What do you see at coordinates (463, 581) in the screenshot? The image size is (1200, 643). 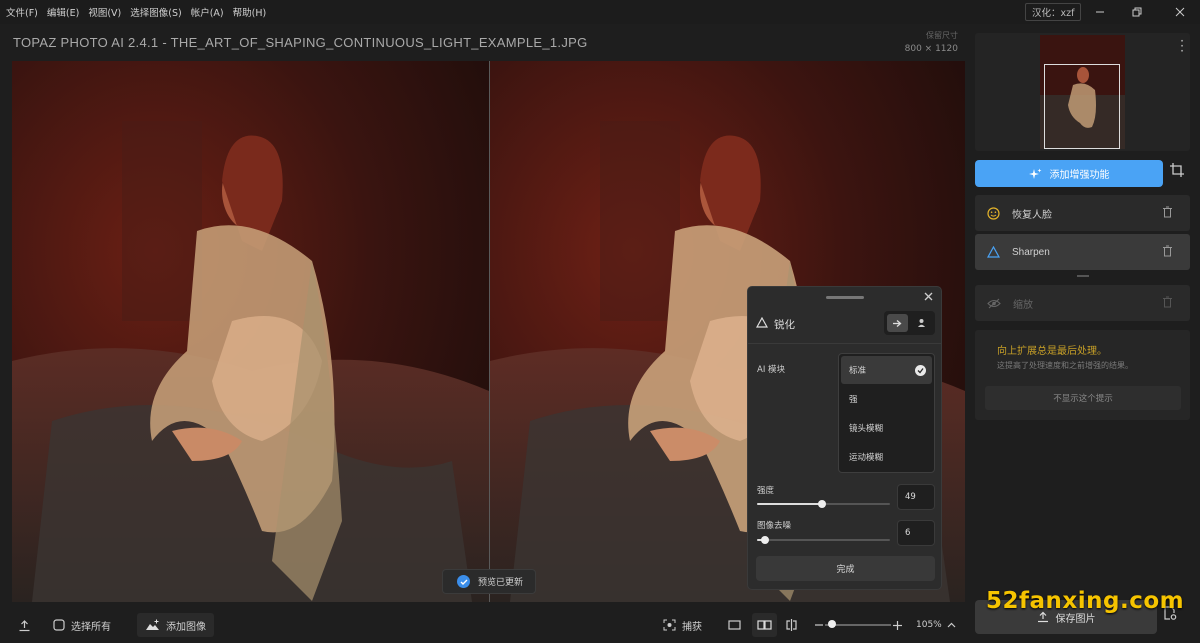 I see `check-circle-icon` at bounding box center [463, 581].